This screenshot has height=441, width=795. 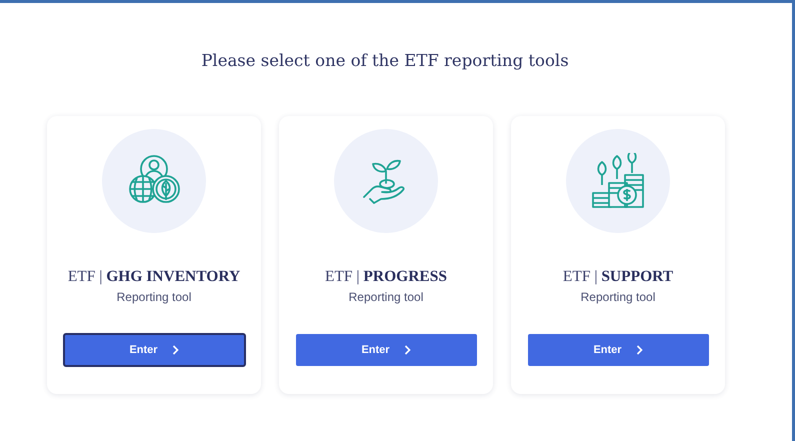 What do you see at coordinates (386, 277) in the screenshot?
I see `tool-title: ETF | PROGRESS` at bounding box center [386, 277].